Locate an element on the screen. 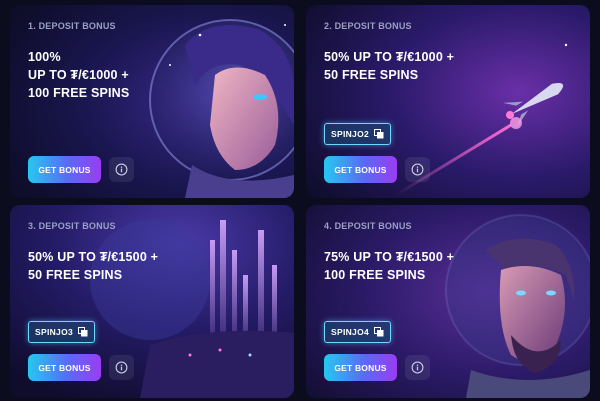 This screenshot has height=401, width=600. offer-step-label: 3. DEPOSIT BONUS is located at coordinates (72, 226).